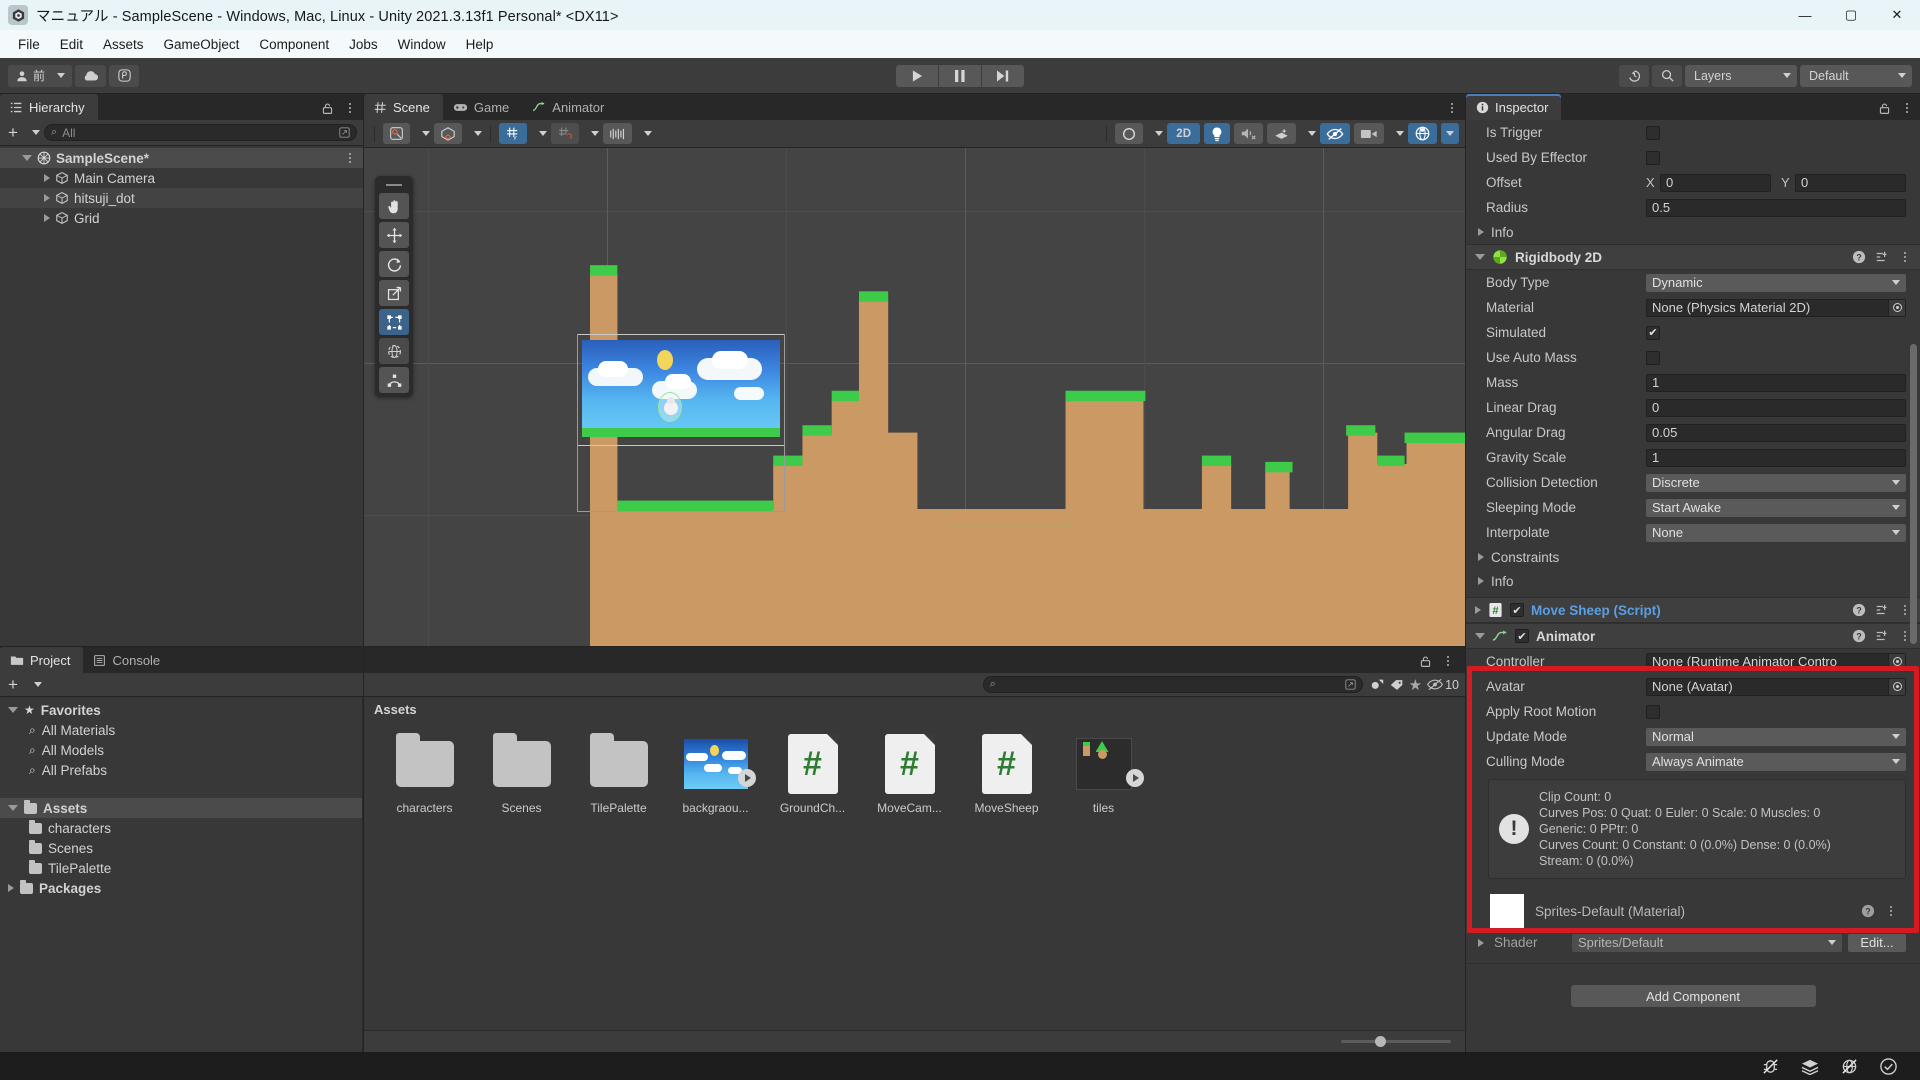 This screenshot has height=1080, width=1920. Describe the element at coordinates (1850, 182) in the screenshot. I see `offset-y-field: 0` at that location.